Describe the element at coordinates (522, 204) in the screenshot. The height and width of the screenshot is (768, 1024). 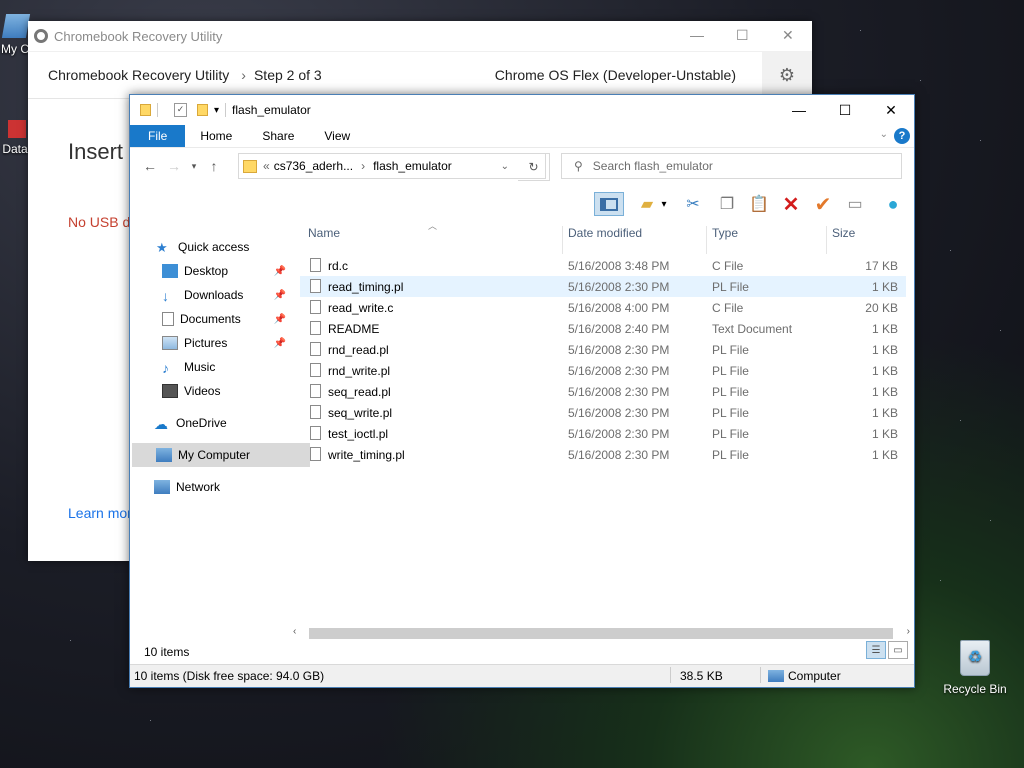
I see `toolbar: ▰ ▾ ✂ ❐ 📋 ✕ ✔ ▭ ●` at that location.